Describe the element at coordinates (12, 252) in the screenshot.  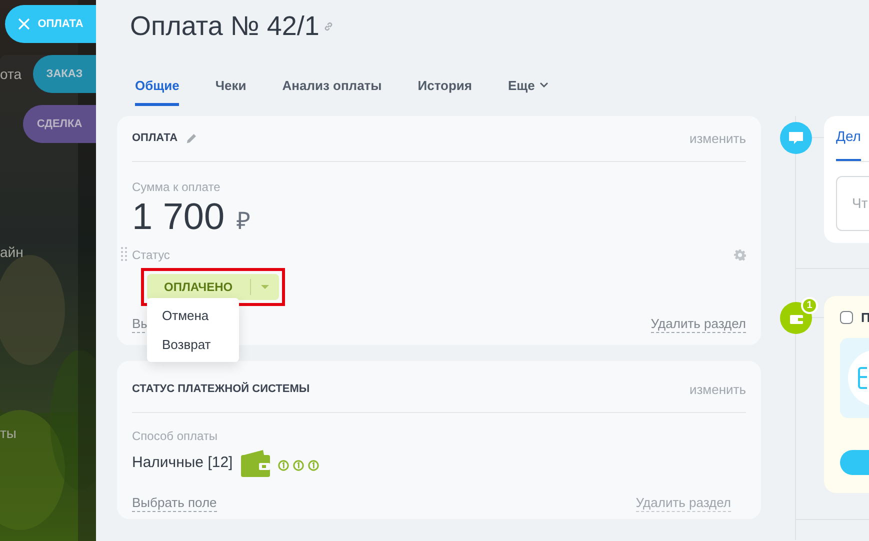
I see `background-text: айн` at that location.